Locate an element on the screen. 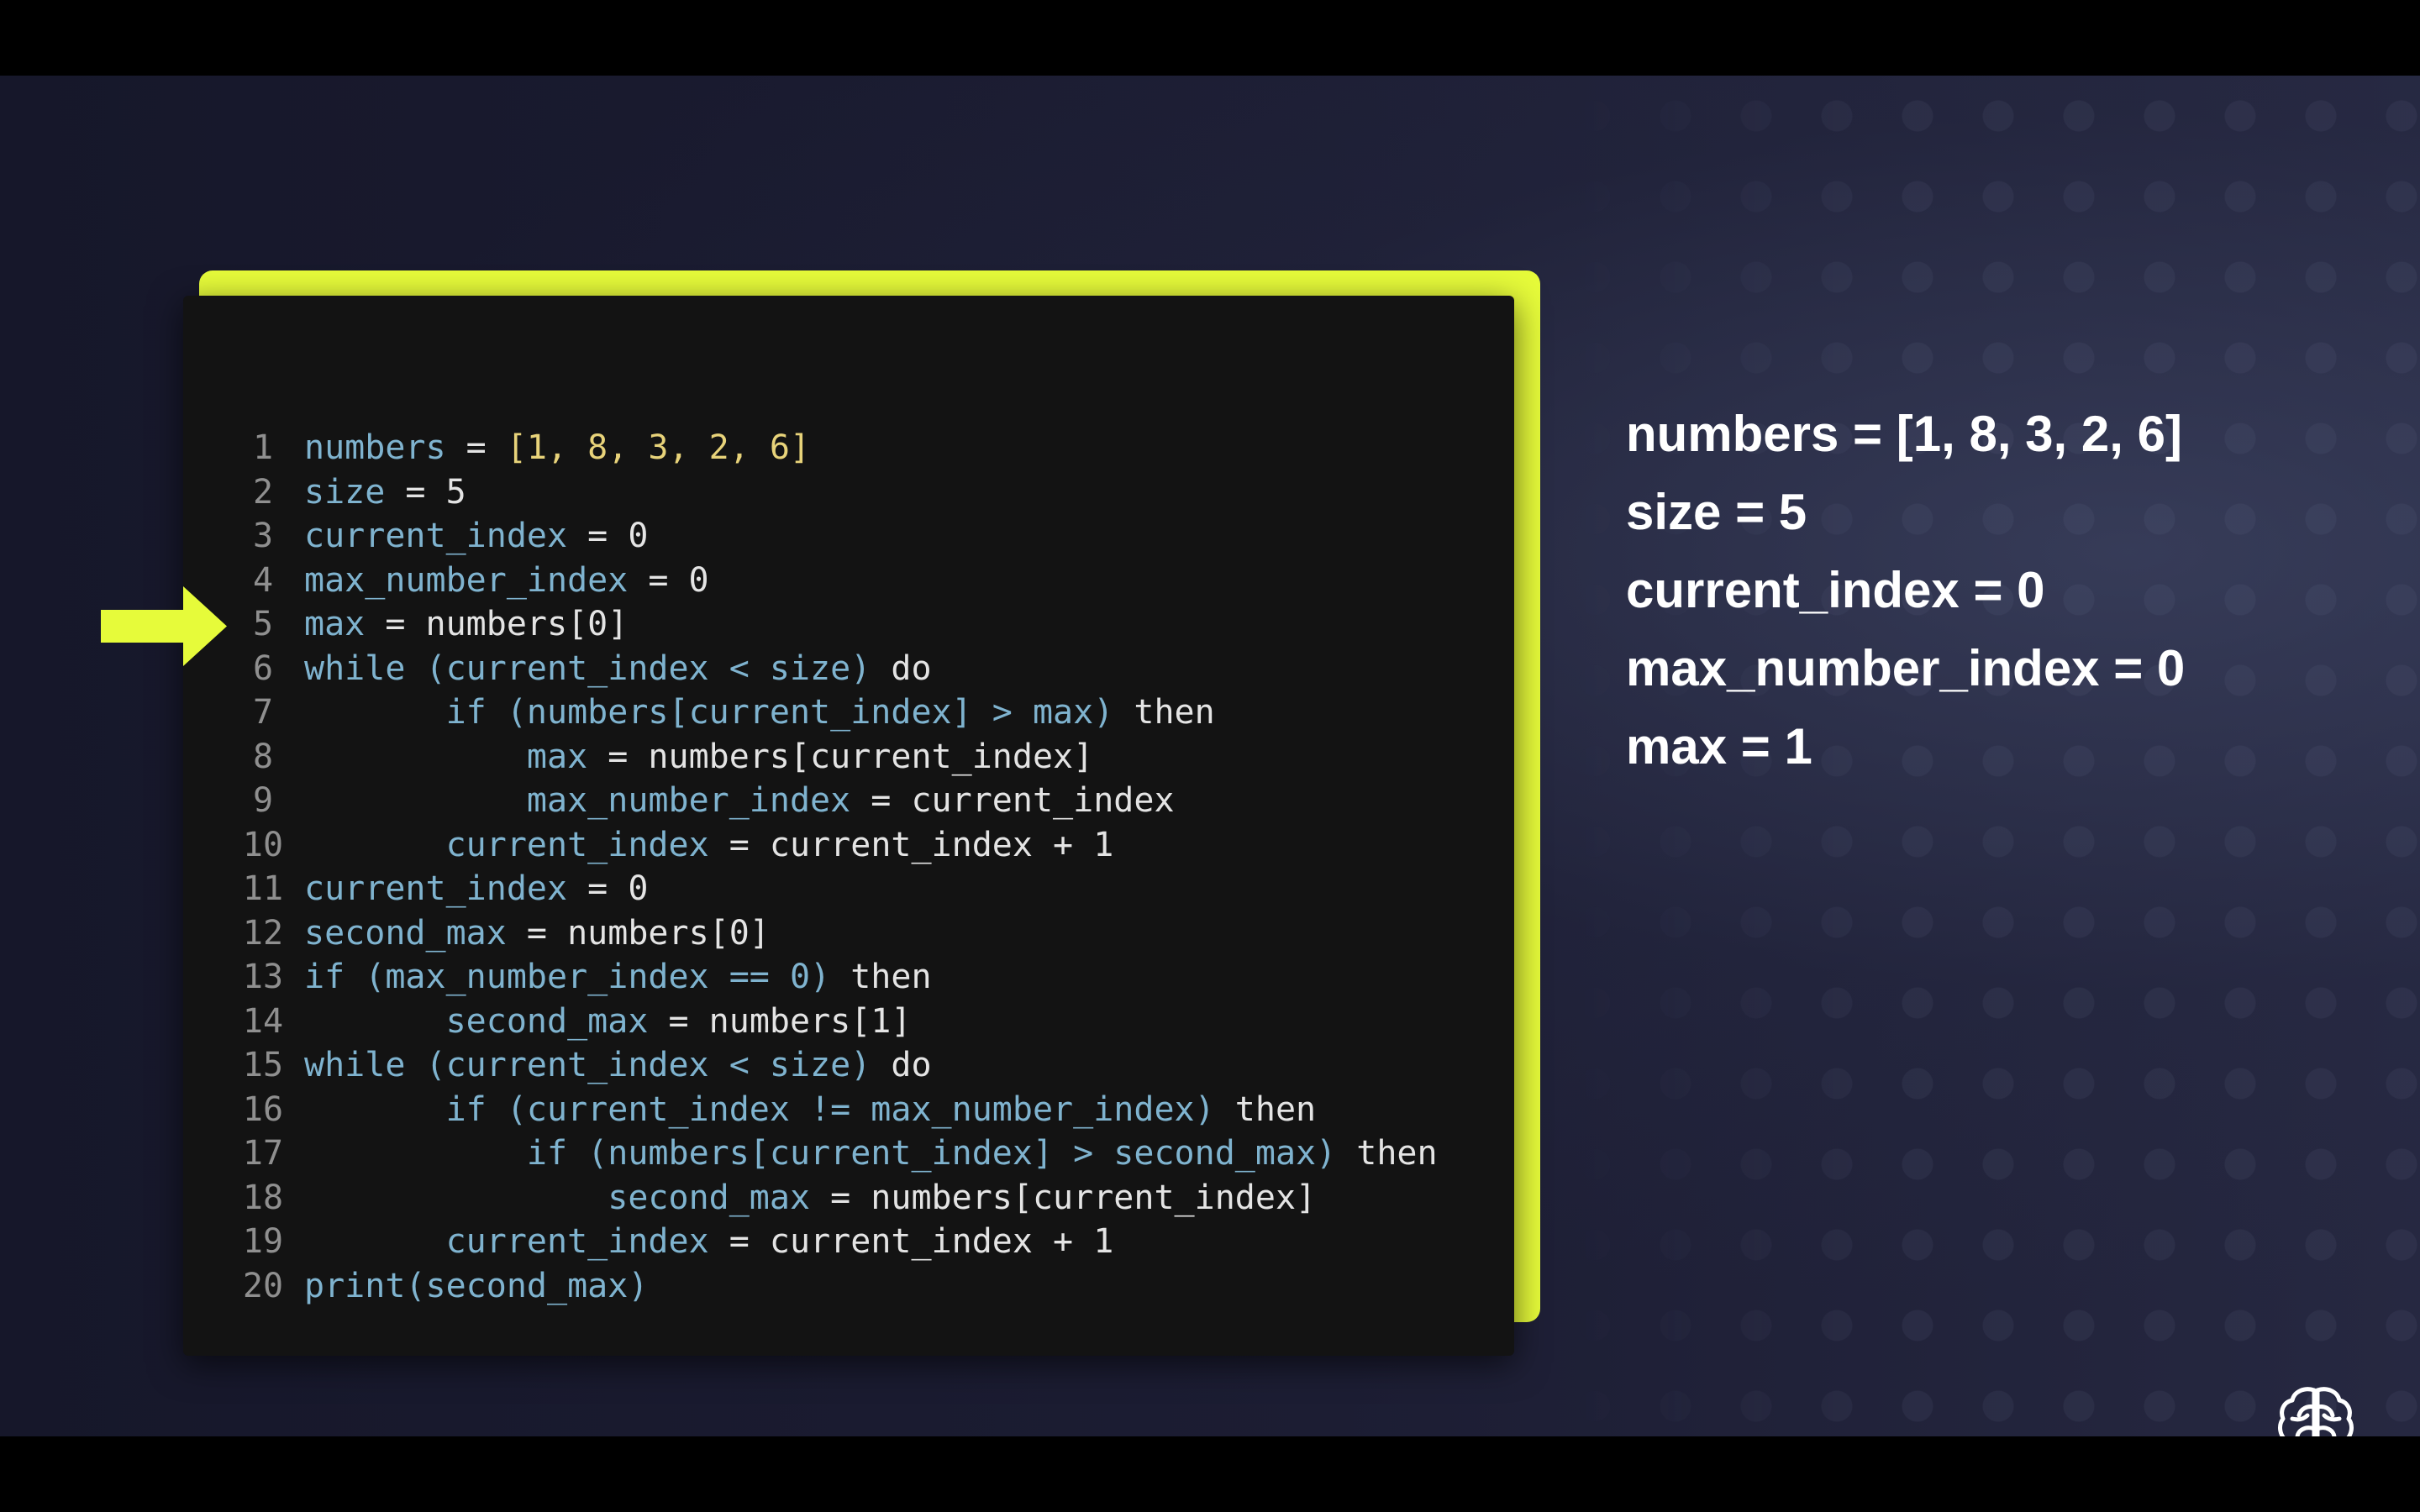 Image resolution: width=2420 pixels, height=1512 pixels. code-line: 4 max_number_index = 0 is located at coordinates (848, 581).